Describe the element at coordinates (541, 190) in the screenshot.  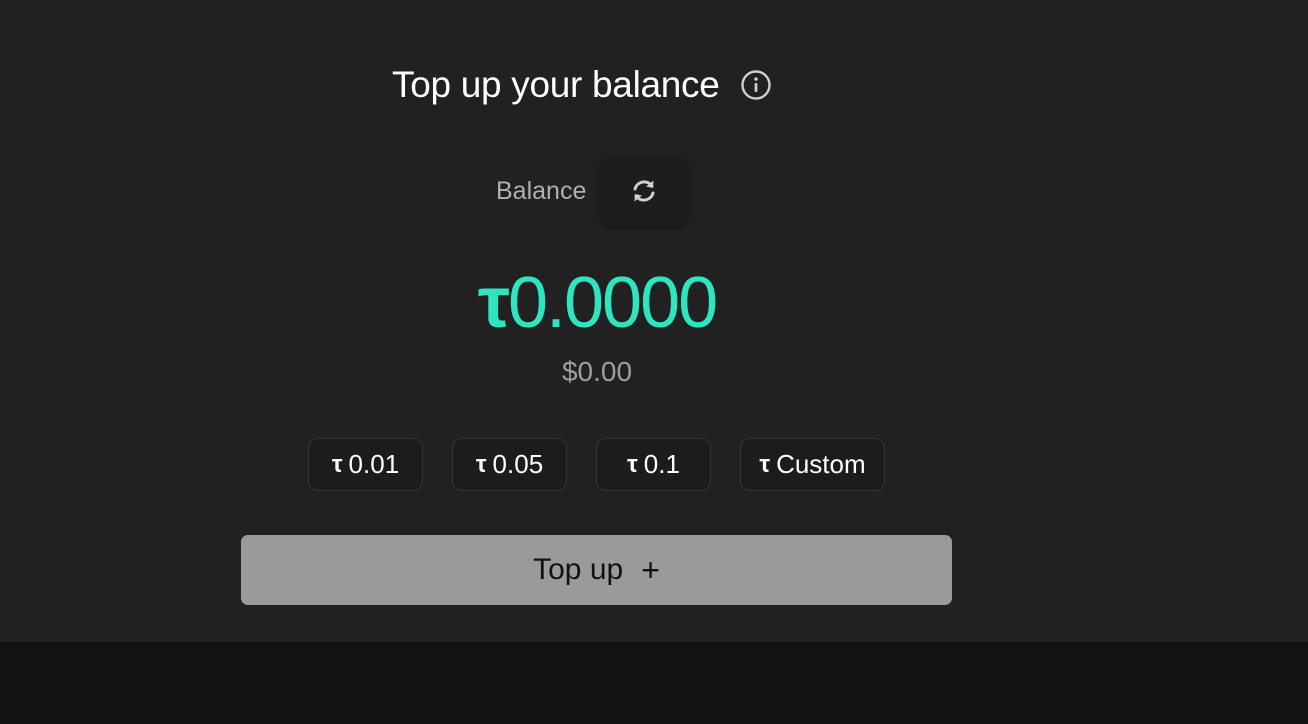
I see `balance-label: Balance` at that location.